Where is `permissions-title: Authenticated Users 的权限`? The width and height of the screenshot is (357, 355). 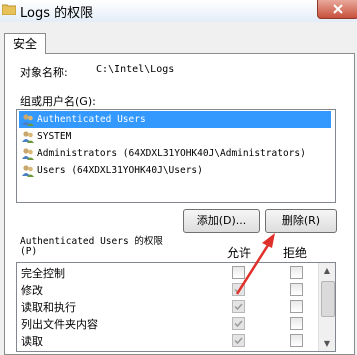
permissions-title: Authenticated Users 的权限 is located at coordinates (91, 241).